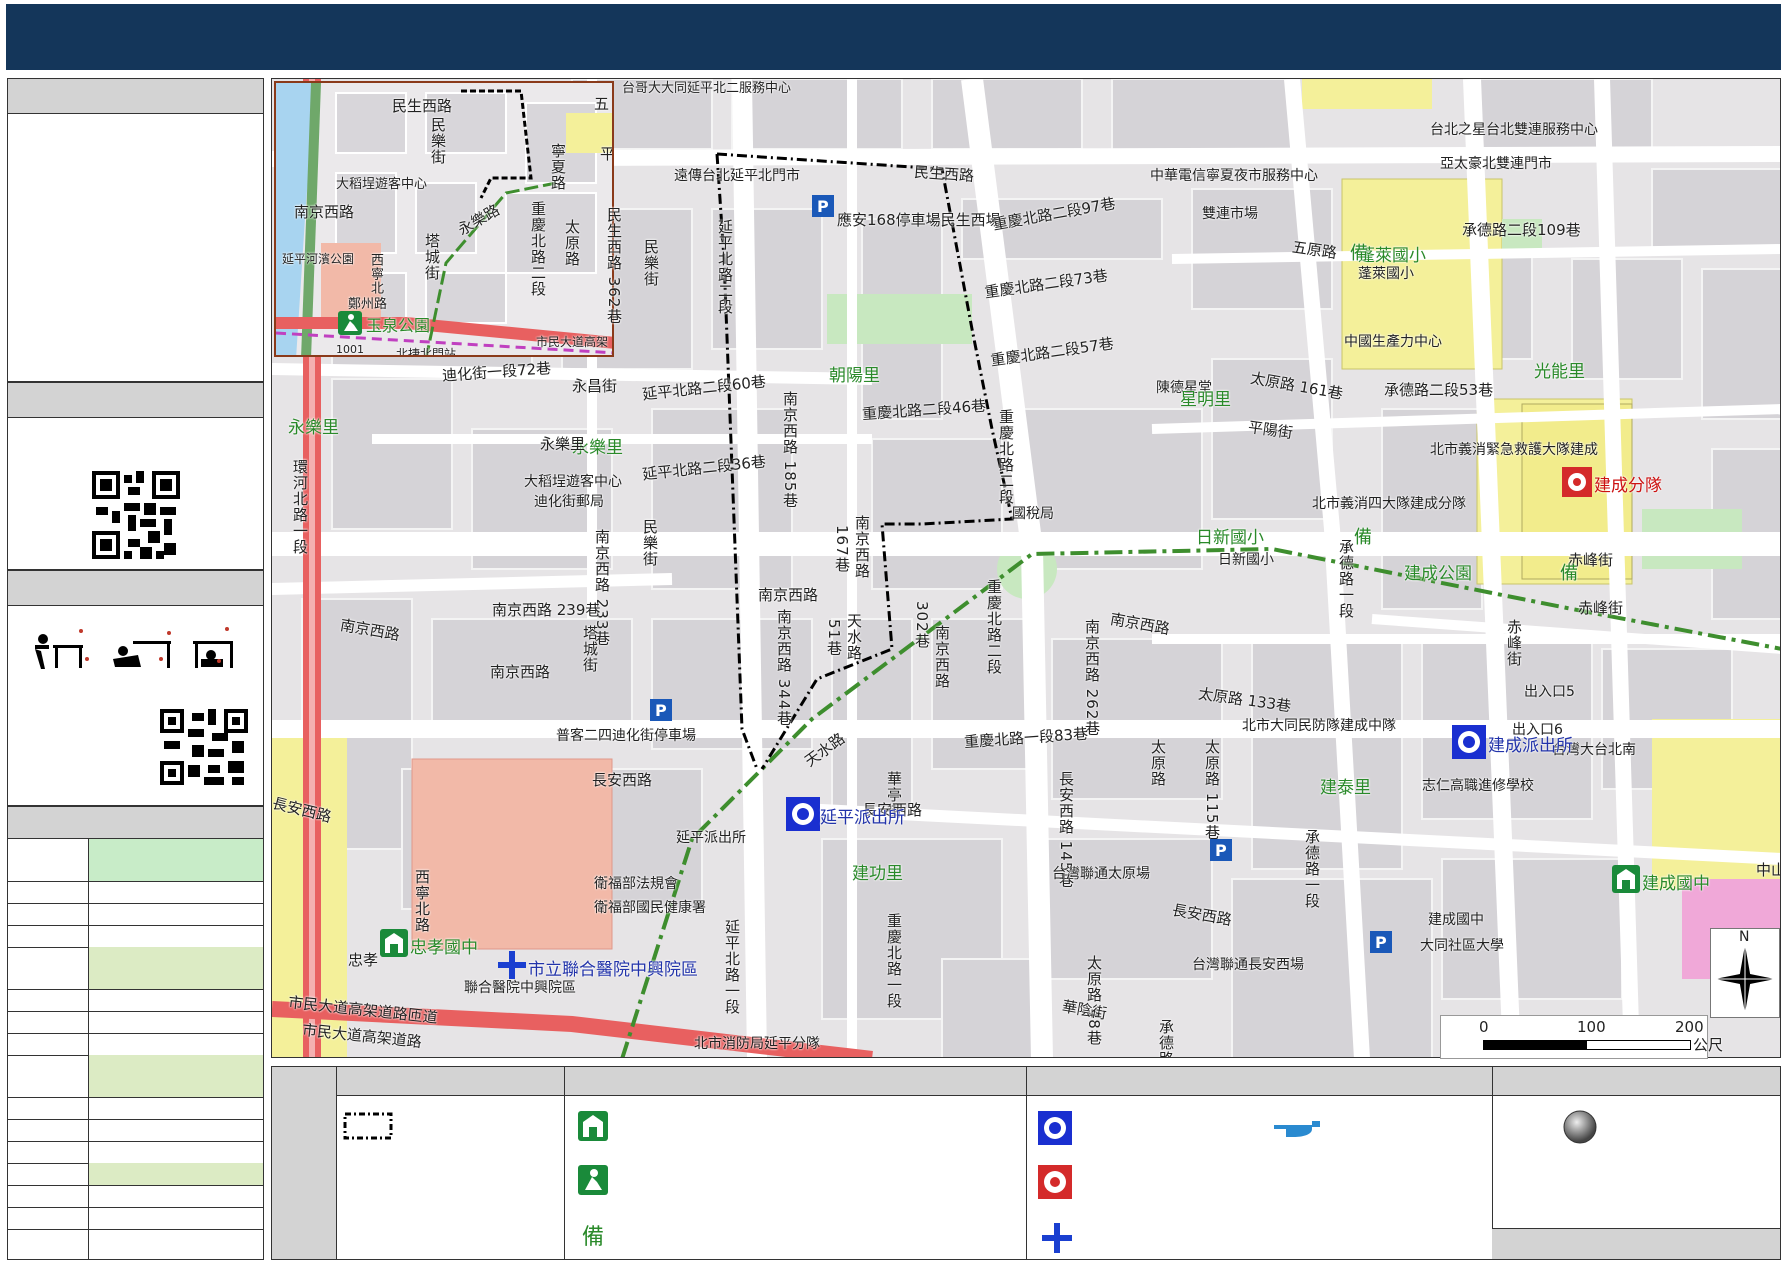 The width and height of the screenshot is (1786, 1263). What do you see at coordinates (1101, 874) in the screenshot?
I see `place-label: 台灣聯通太原場` at bounding box center [1101, 874].